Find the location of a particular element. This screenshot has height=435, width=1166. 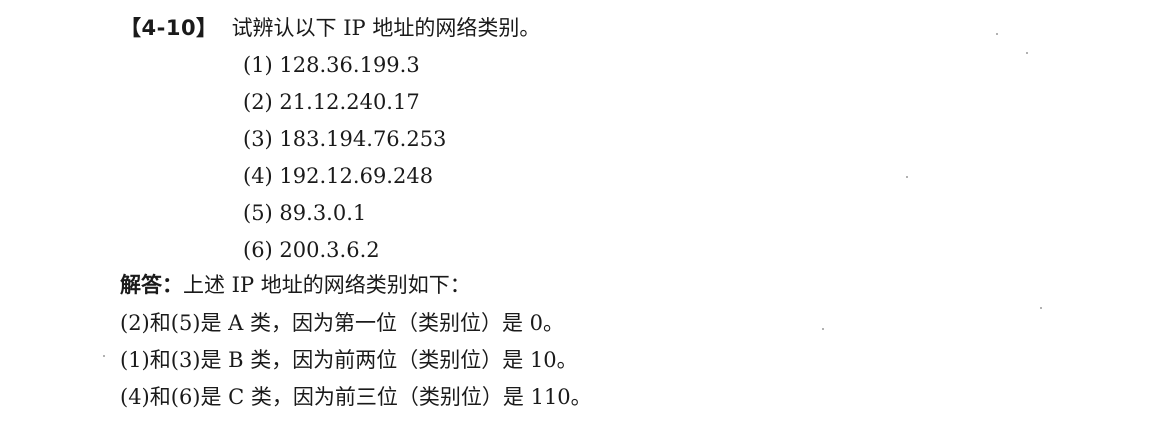

option-6: (6) 200.3.6.2 is located at coordinates (311, 250).